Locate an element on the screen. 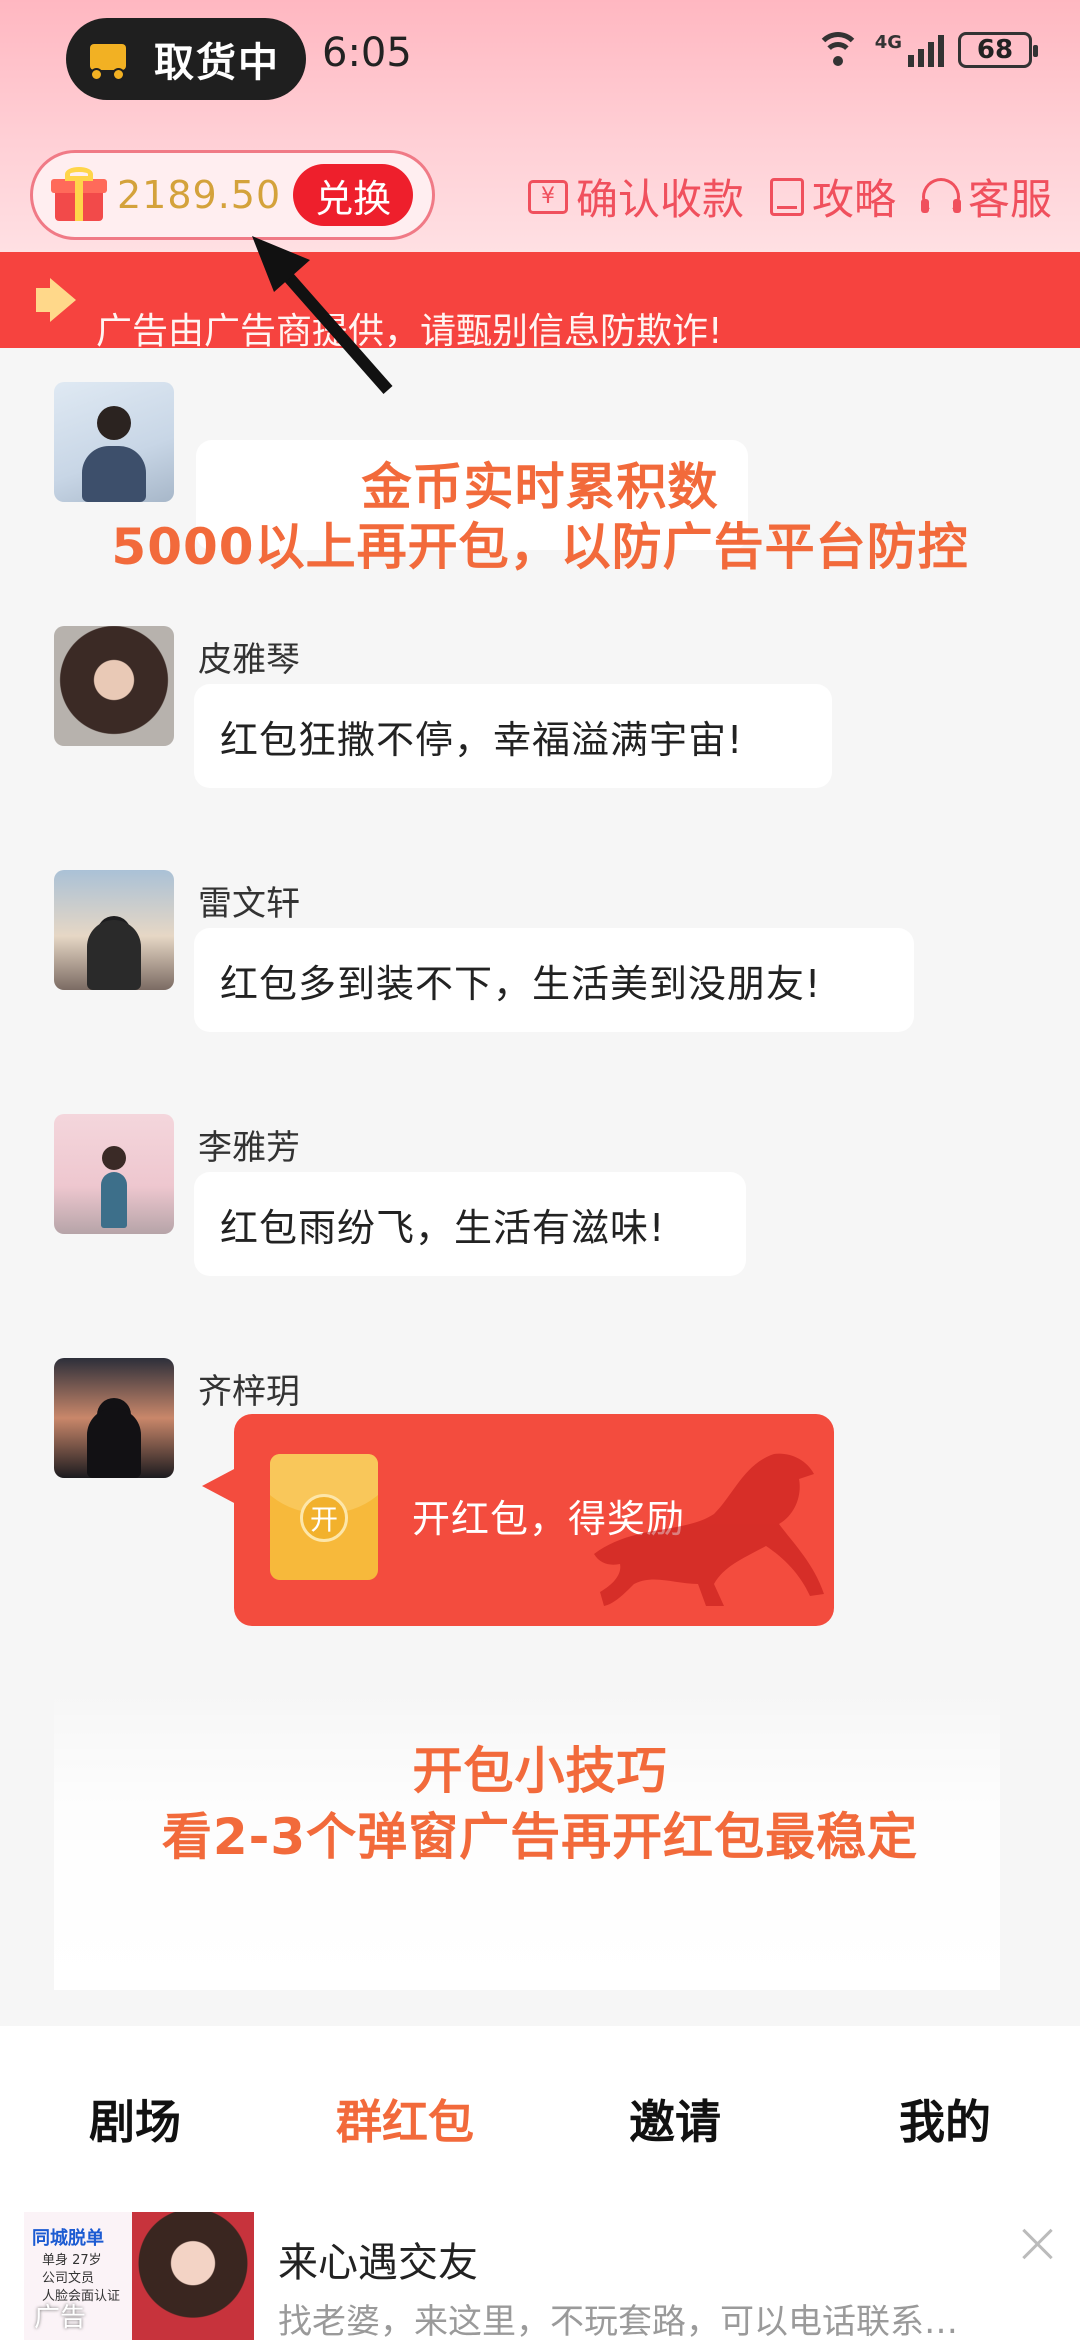  top-links: ¥ 确认收款 攻略 客服 is located at coordinates (789, 196).